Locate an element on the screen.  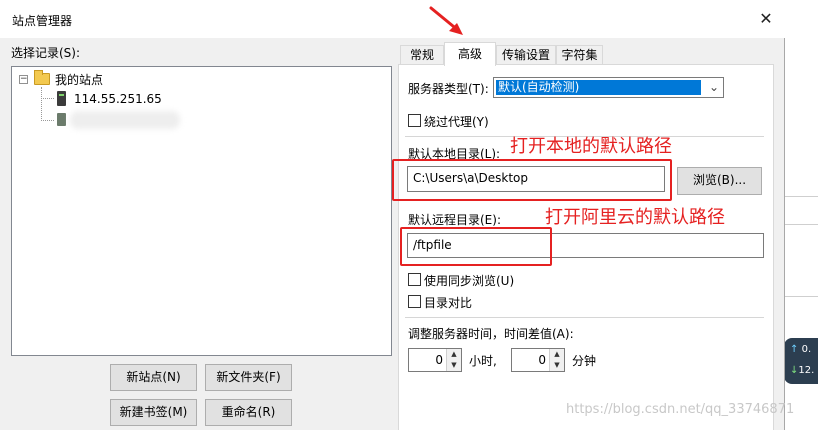
watermark: https://blog.csdn.net/qq_33746871 is located at coordinates (680, 409).